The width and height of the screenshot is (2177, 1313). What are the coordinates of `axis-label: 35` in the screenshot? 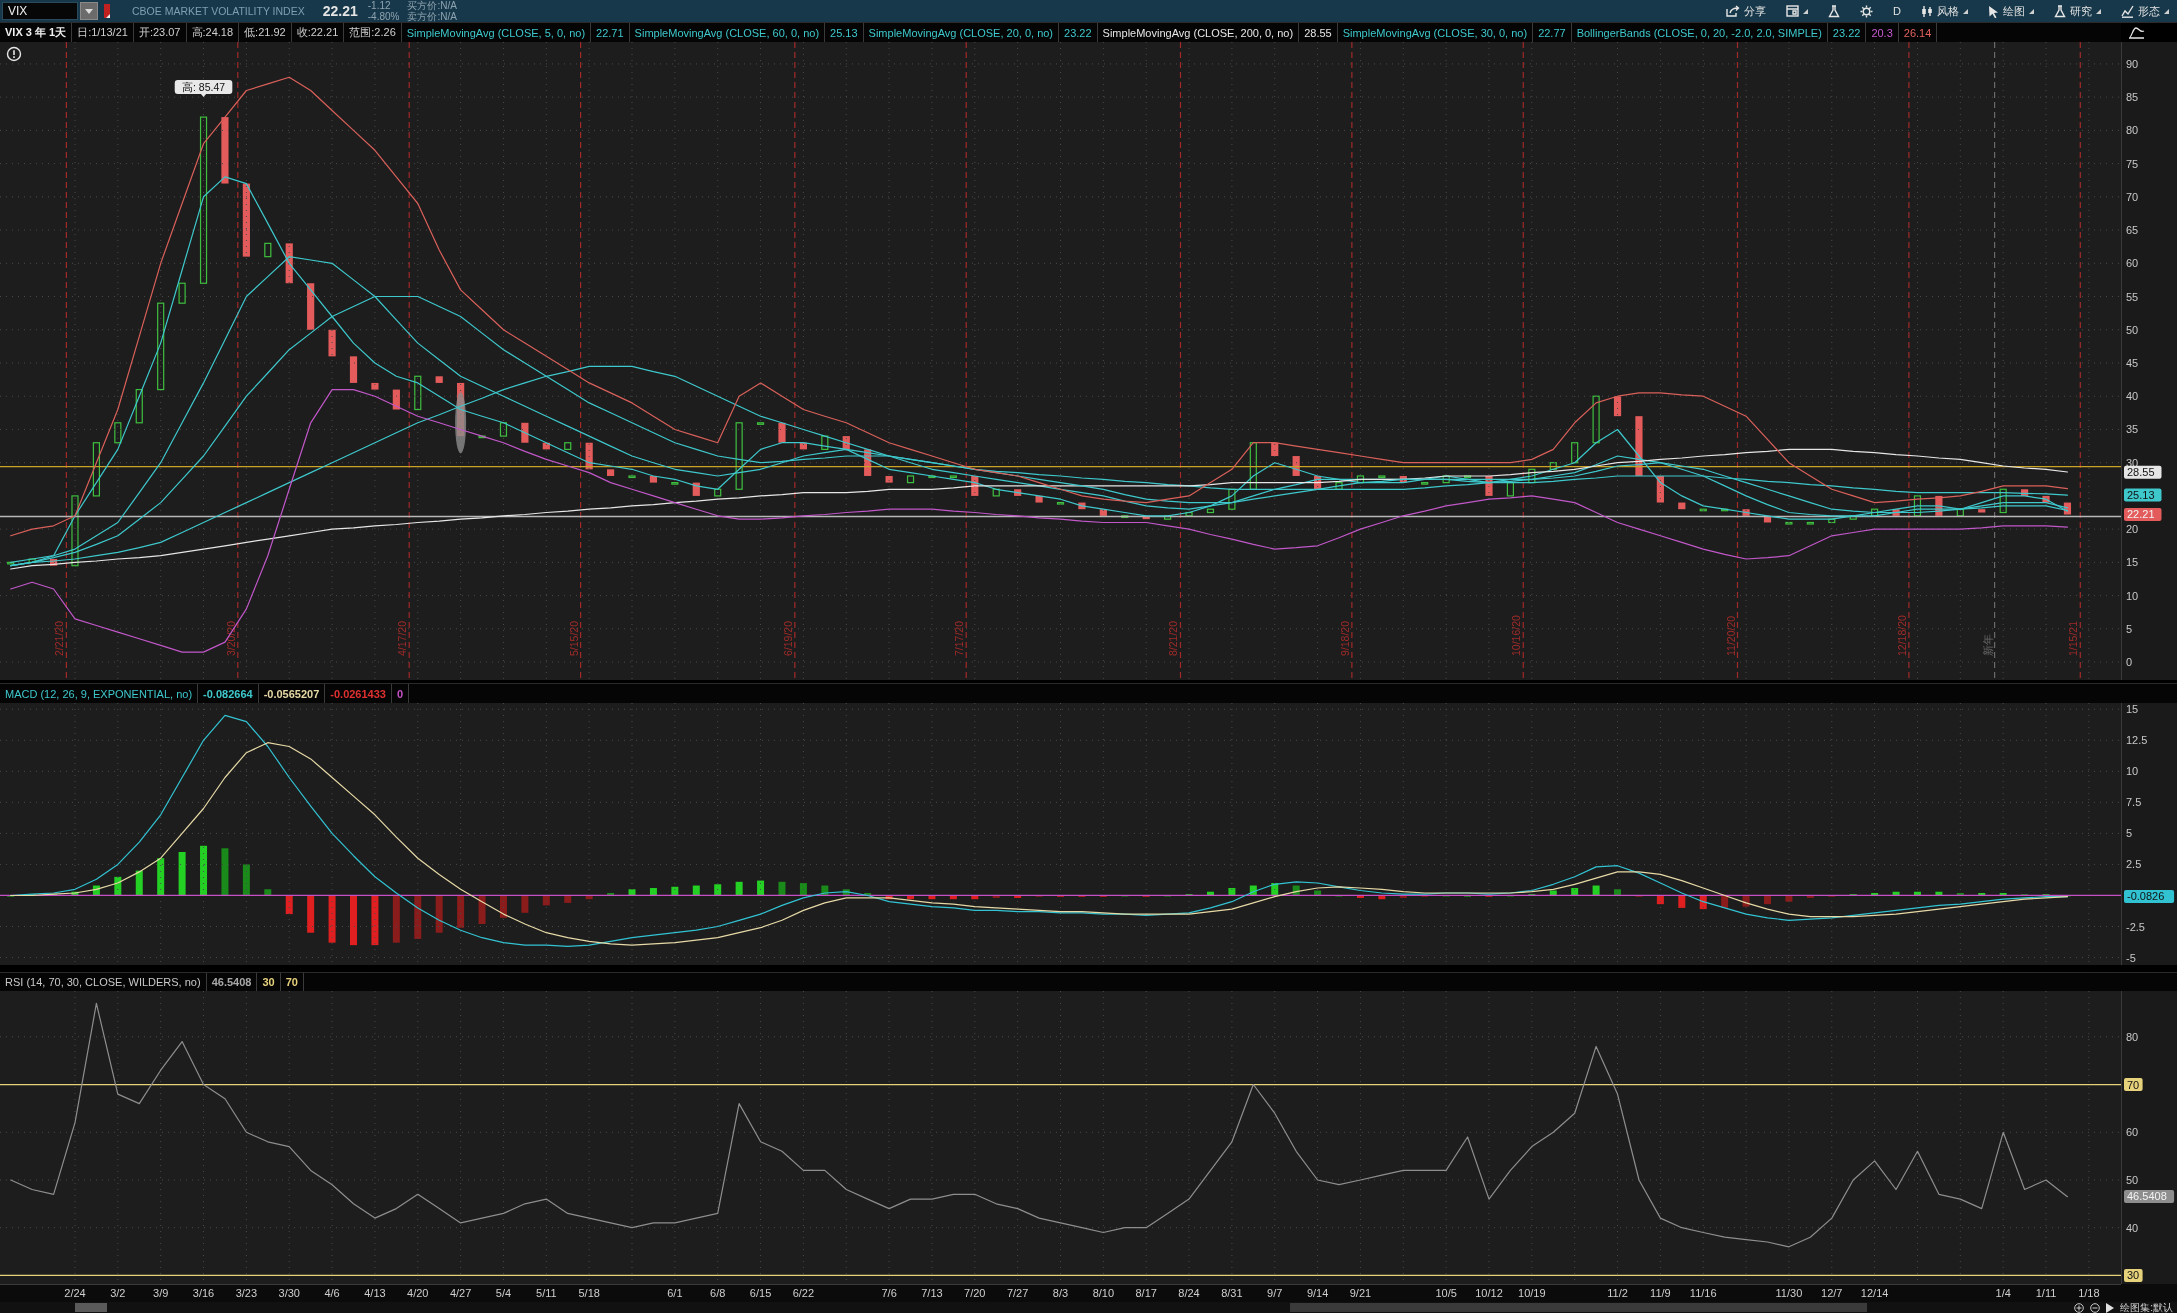 It's located at (2132, 429).